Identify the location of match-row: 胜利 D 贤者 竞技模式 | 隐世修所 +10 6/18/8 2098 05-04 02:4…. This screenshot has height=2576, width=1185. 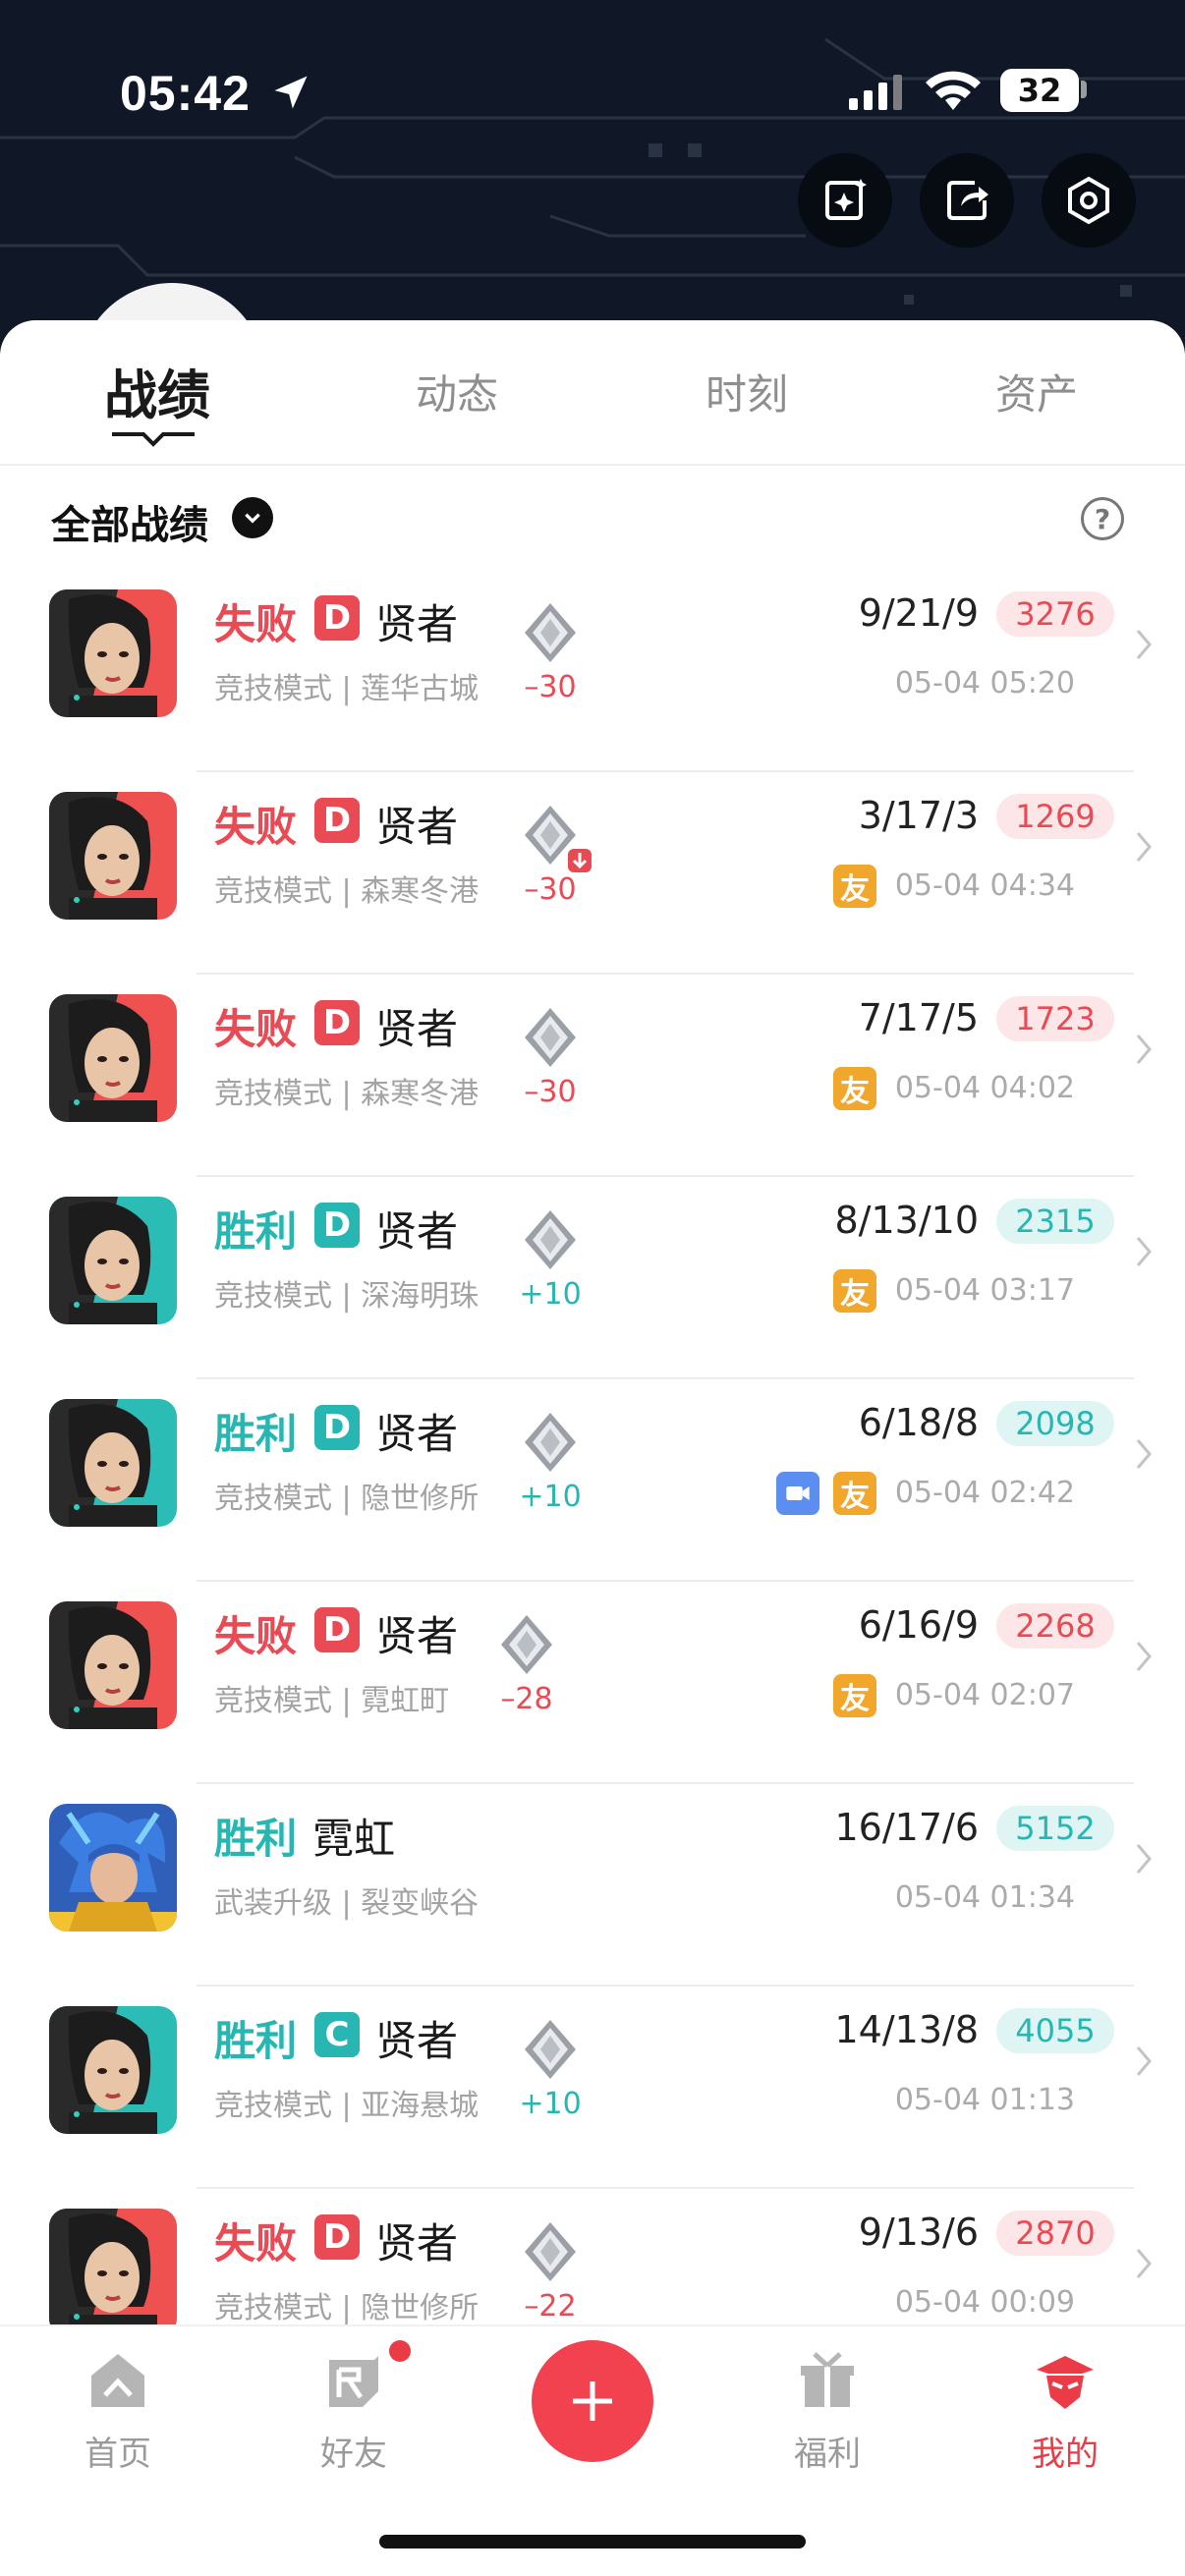
(592, 1480).